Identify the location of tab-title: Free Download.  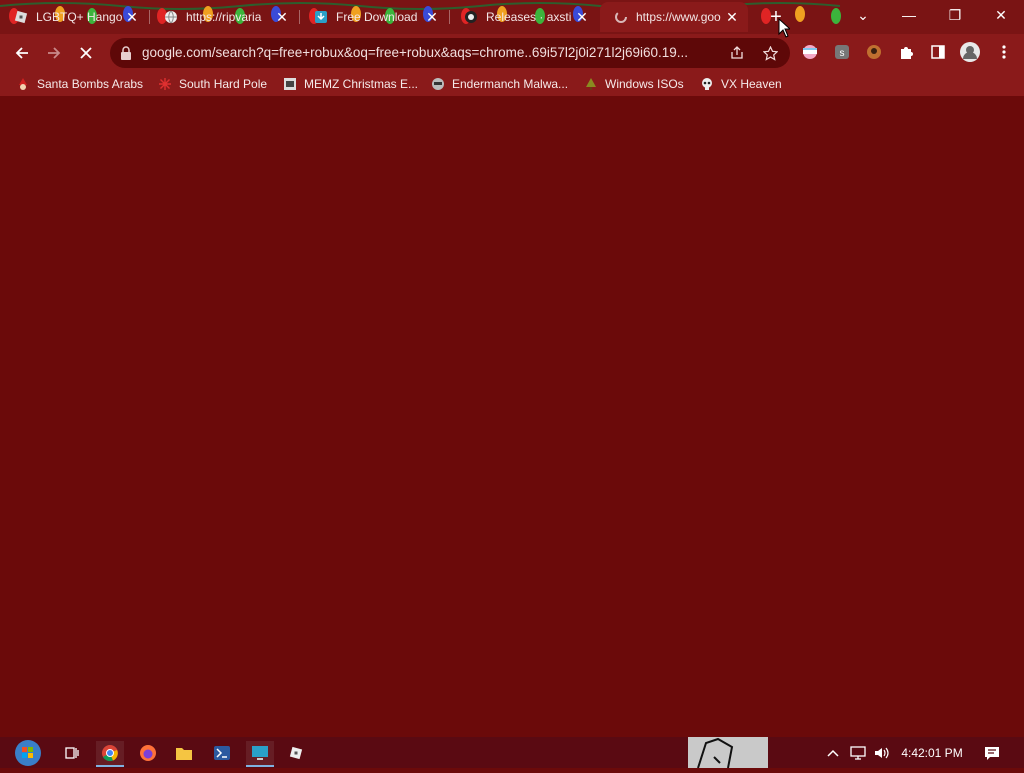
(377, 17).